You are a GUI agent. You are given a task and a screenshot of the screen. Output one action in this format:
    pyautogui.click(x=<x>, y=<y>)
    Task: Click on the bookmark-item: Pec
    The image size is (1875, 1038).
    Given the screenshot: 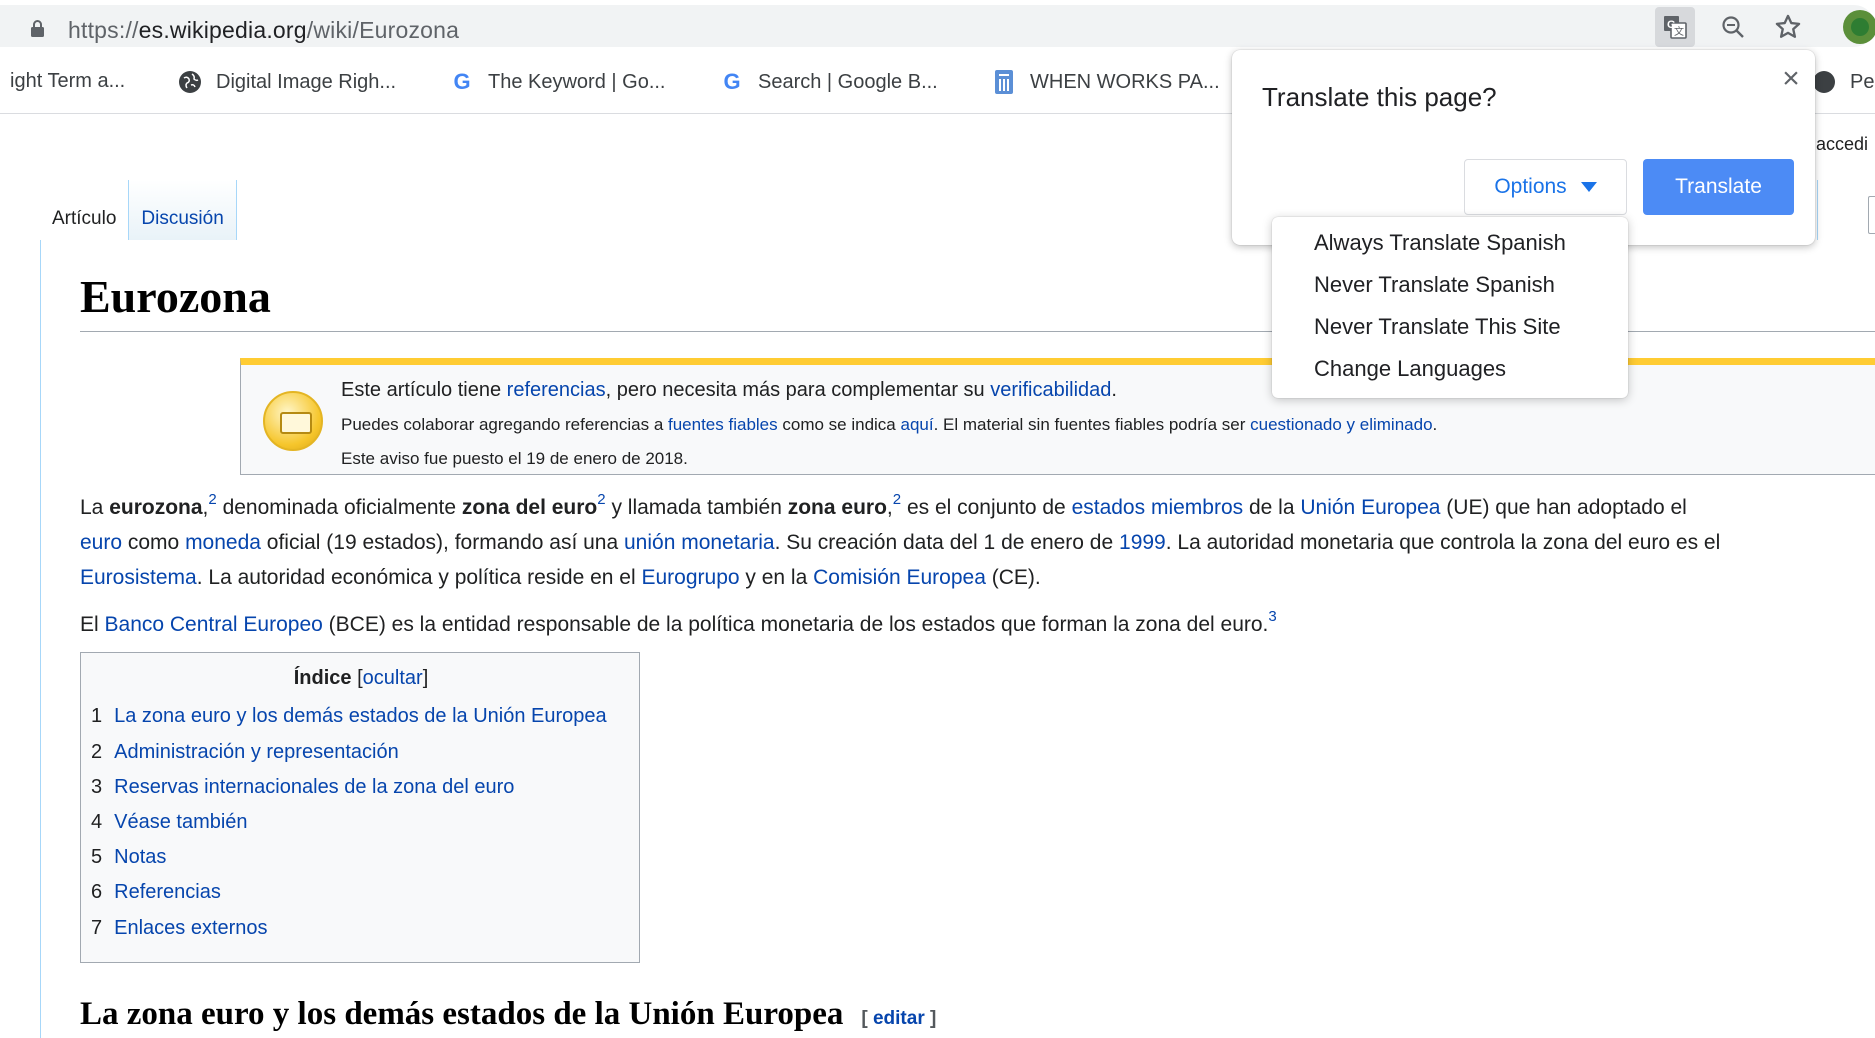 What is the action you would take?
    pyautogui.click(x=1843, y=82)
    